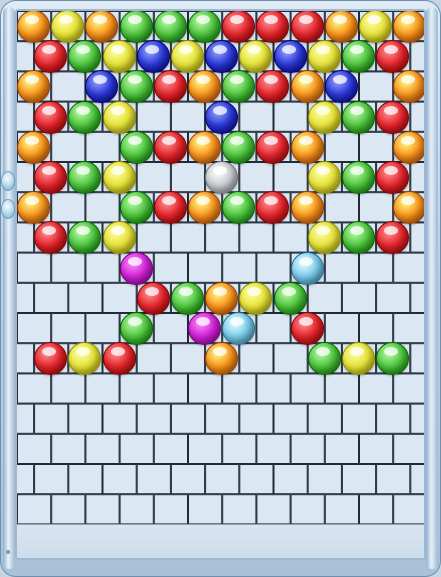  What do you see at coordinates (432, 288) in the screenshot?
I see `right-rail` at bounding box center [432, 288].